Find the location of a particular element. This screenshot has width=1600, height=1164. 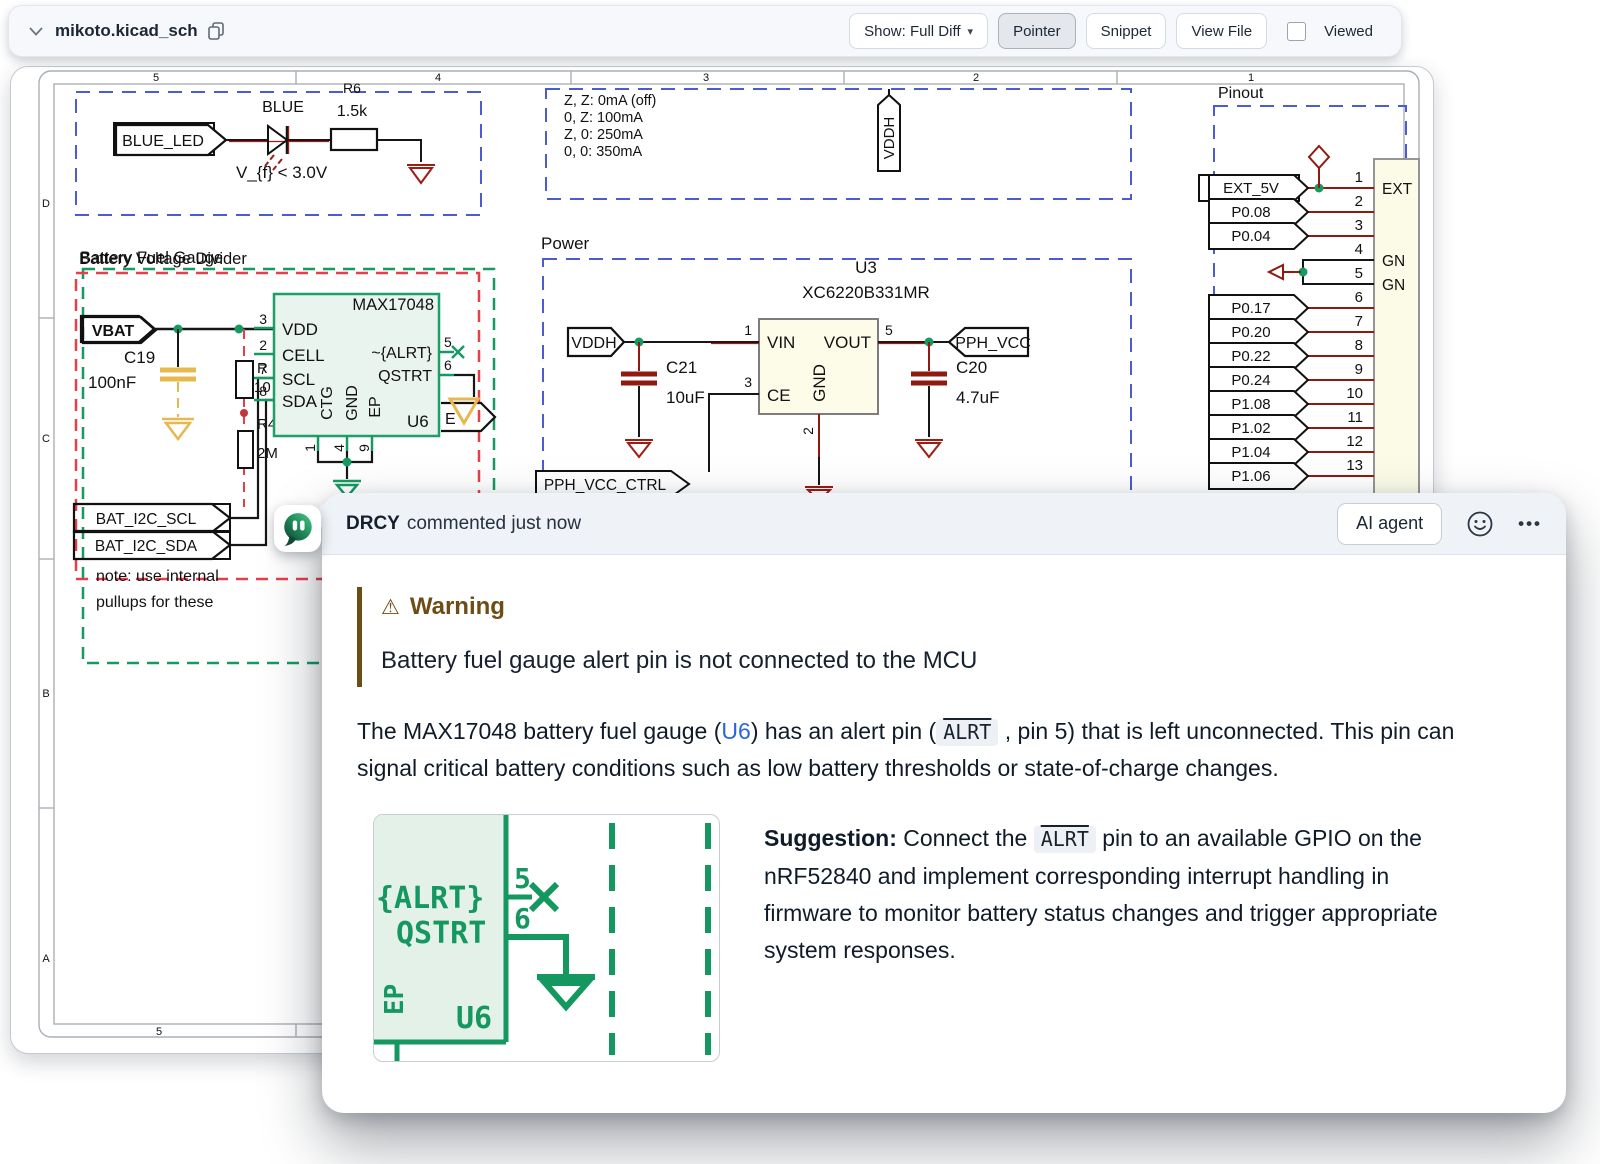

viewed-checkbox is located at coordinates (1297, 31).